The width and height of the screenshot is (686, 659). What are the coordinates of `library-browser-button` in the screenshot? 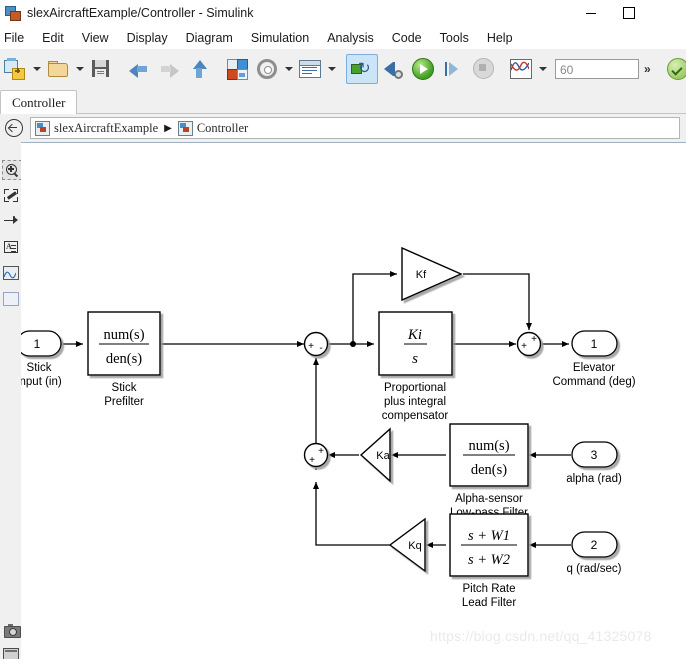 It's located at (237, 69).